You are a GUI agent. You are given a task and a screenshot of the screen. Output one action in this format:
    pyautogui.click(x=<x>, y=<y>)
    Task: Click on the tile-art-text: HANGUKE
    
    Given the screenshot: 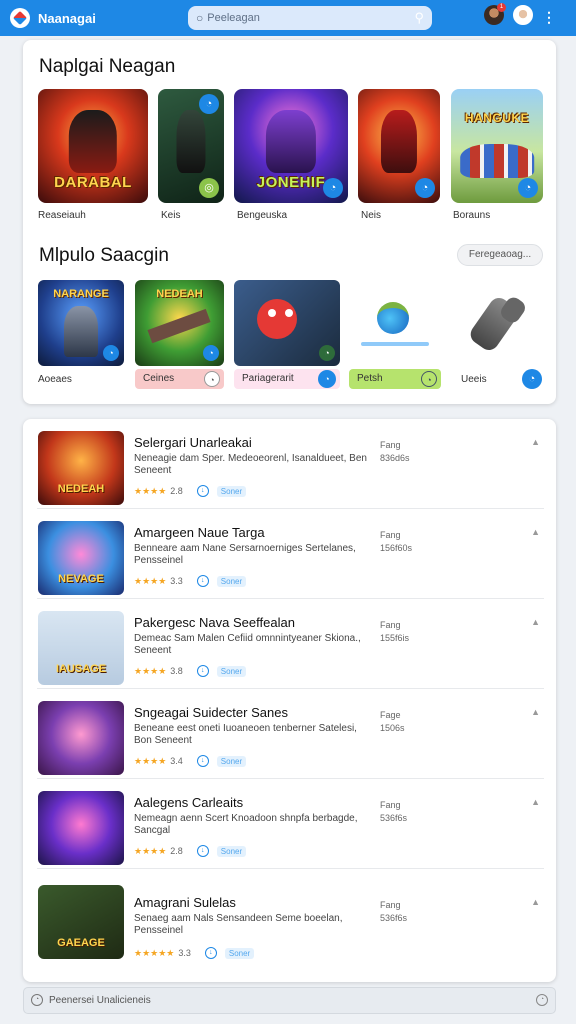 What is the action you would take?
    pyautogui.click(x=497, y=118)
    